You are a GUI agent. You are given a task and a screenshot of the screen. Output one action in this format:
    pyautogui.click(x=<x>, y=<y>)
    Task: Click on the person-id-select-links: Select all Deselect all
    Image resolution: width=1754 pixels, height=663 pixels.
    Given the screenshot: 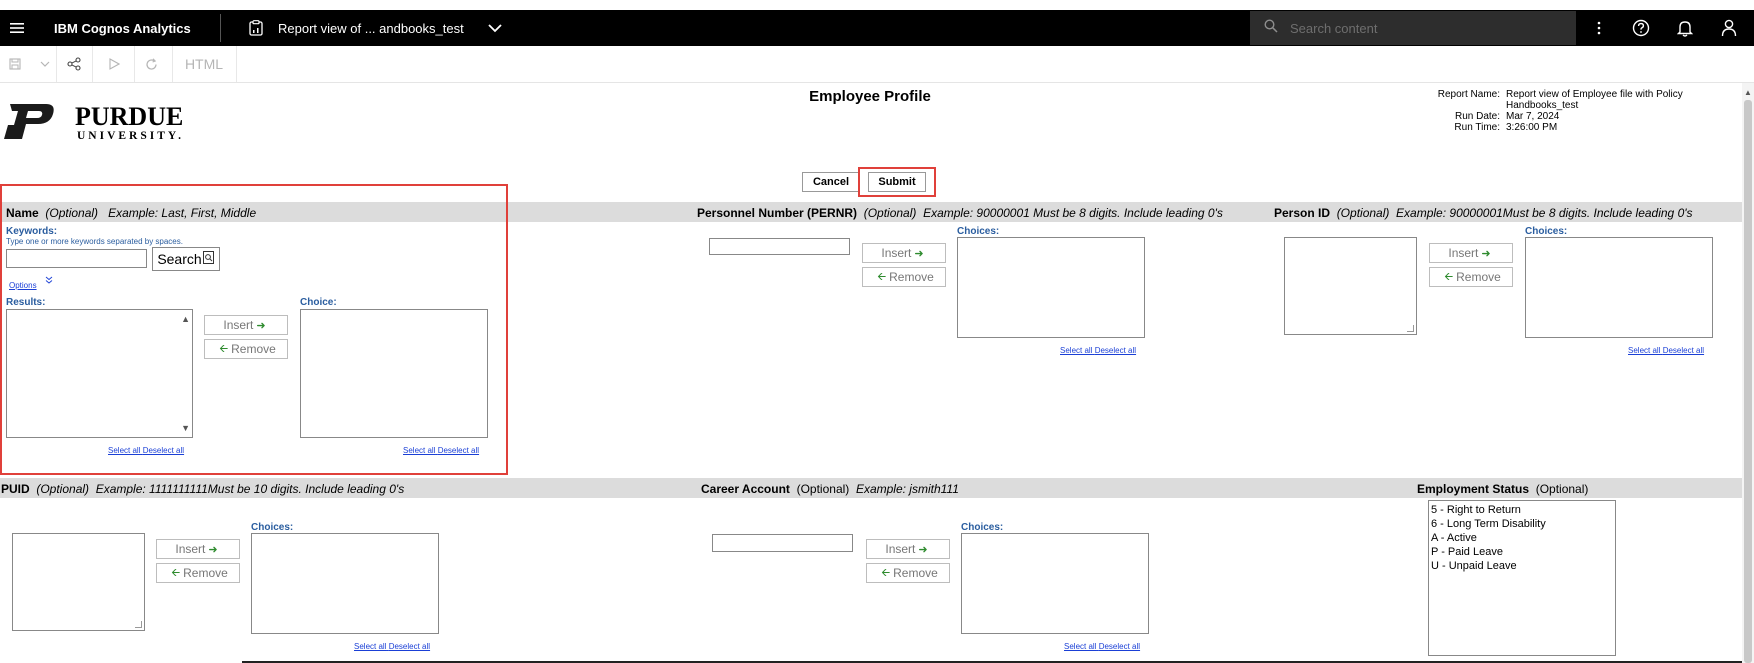 What is the action you would take?
    pyautogui.click(x=1666, y=350)
    